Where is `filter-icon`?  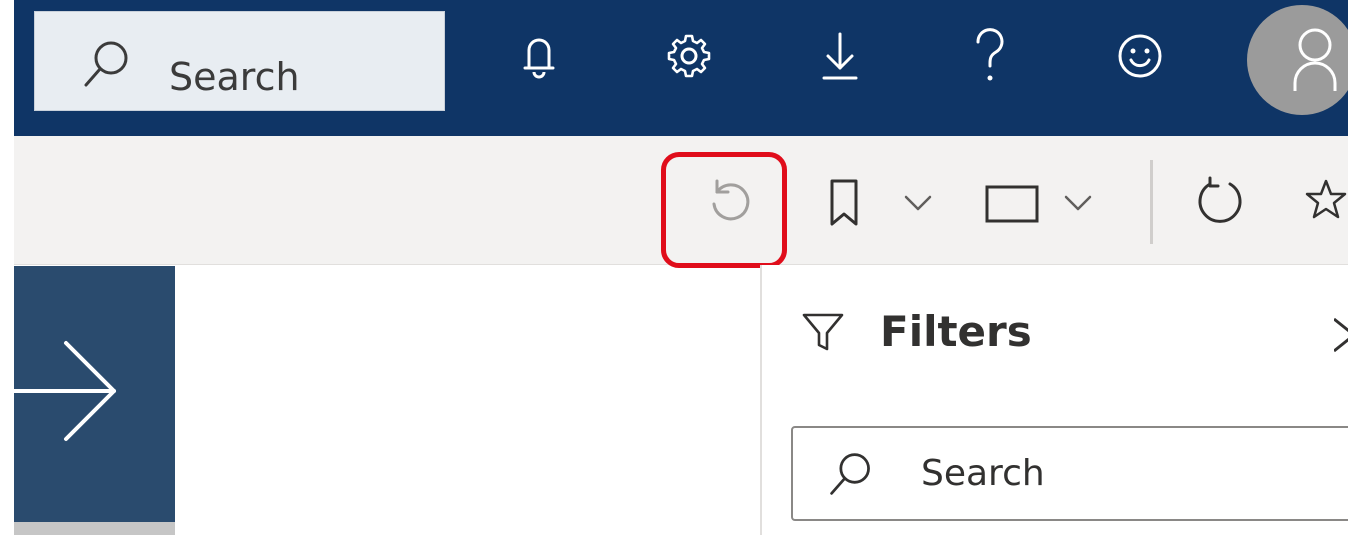 filter-icon is located at coordinates (823, 332).